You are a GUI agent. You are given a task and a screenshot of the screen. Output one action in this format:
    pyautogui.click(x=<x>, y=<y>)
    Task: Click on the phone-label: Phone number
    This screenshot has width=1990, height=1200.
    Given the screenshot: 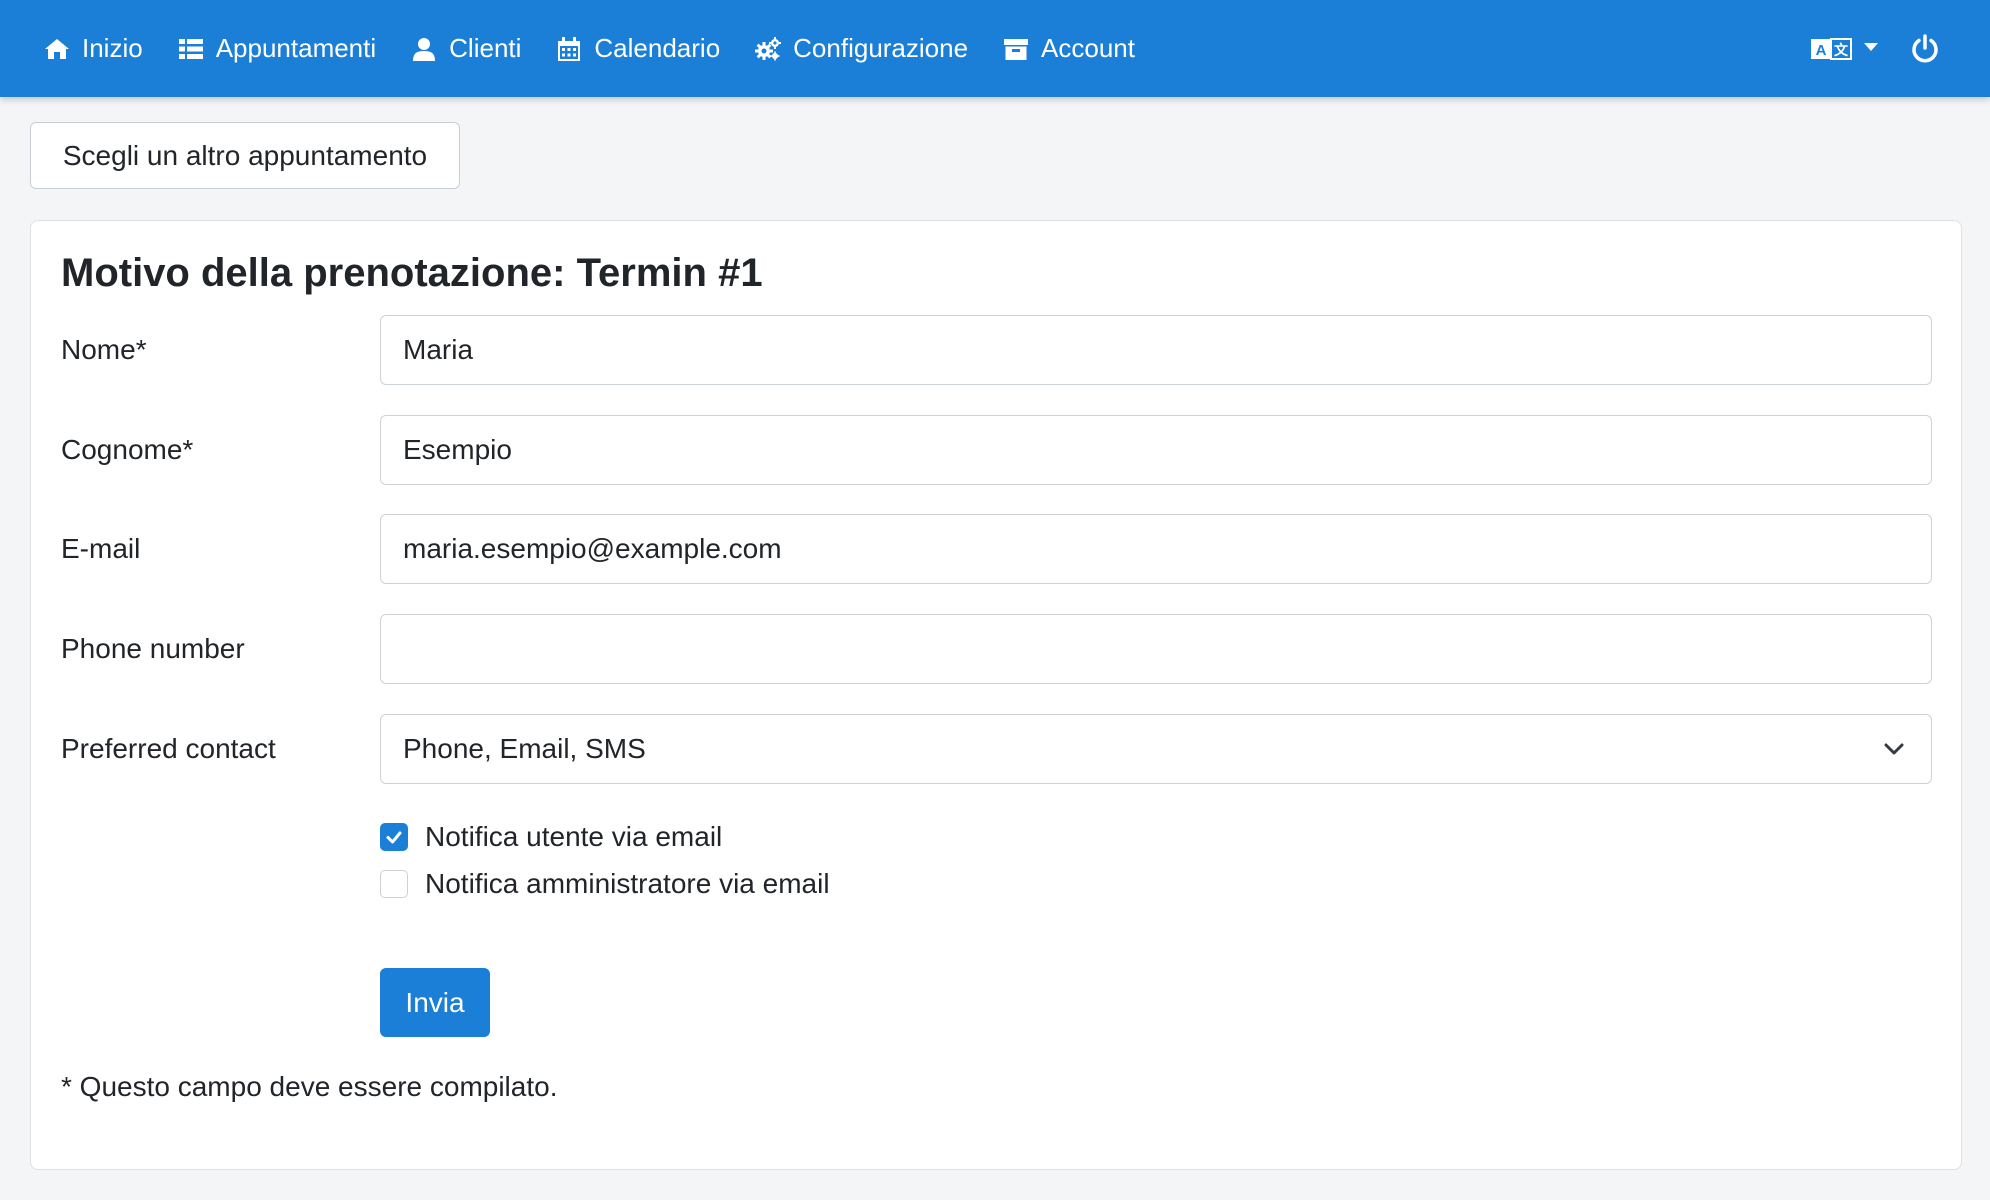 What is the action you would take?
    pyautogui.click(x=153, y=648)
    